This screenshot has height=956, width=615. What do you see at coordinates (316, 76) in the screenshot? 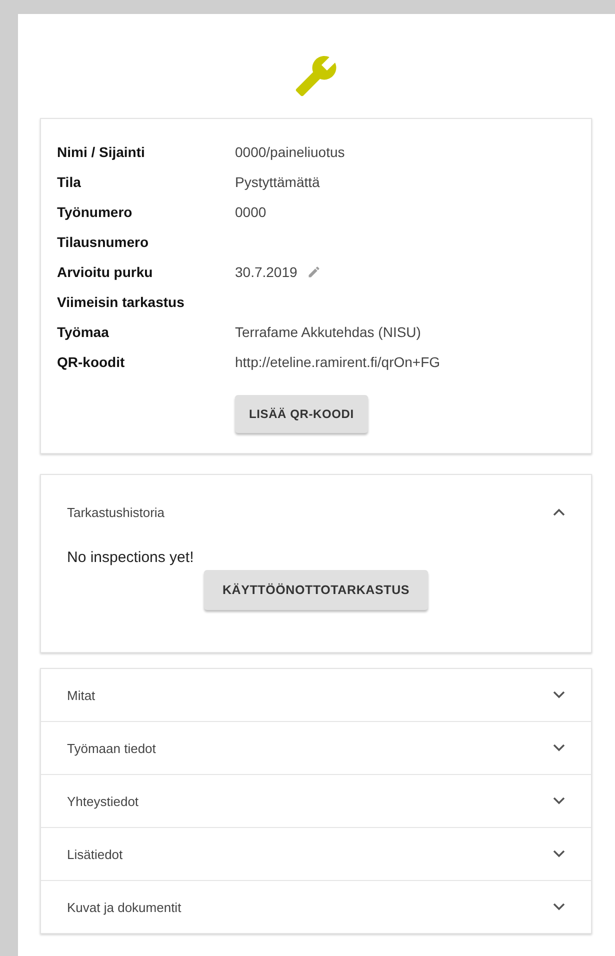
I see `wrench-icon` at bounding box center [316, 76].